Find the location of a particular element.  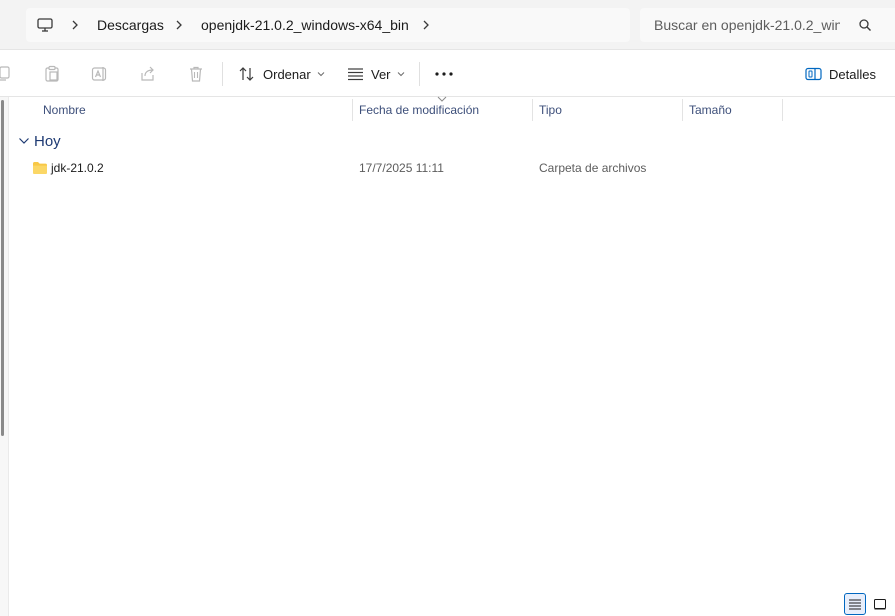

more-icon is located at coordinates (444, 74).